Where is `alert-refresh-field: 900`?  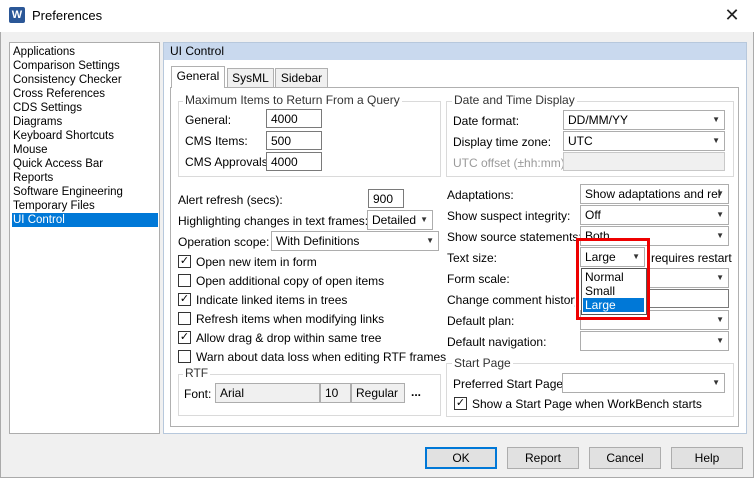
alert-refresh-field: 900 is located at coordinates (386, 198).